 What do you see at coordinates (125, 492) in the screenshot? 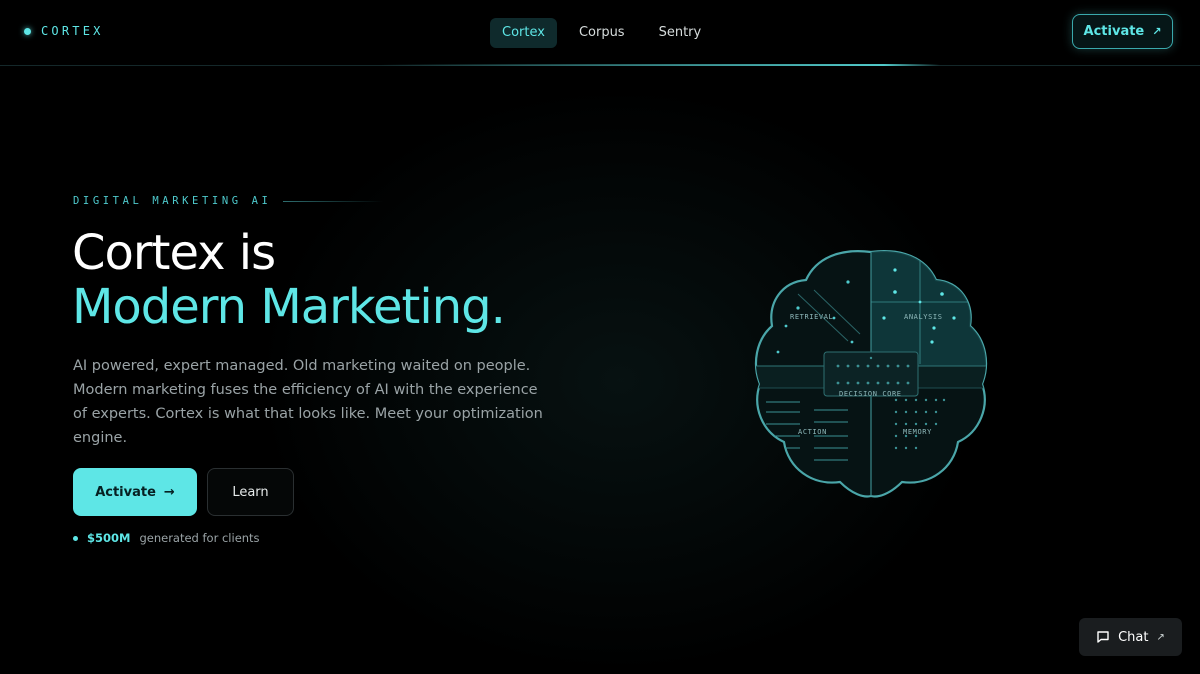
I see `activate-button-label: Activate` at bounding box center [125, 492].